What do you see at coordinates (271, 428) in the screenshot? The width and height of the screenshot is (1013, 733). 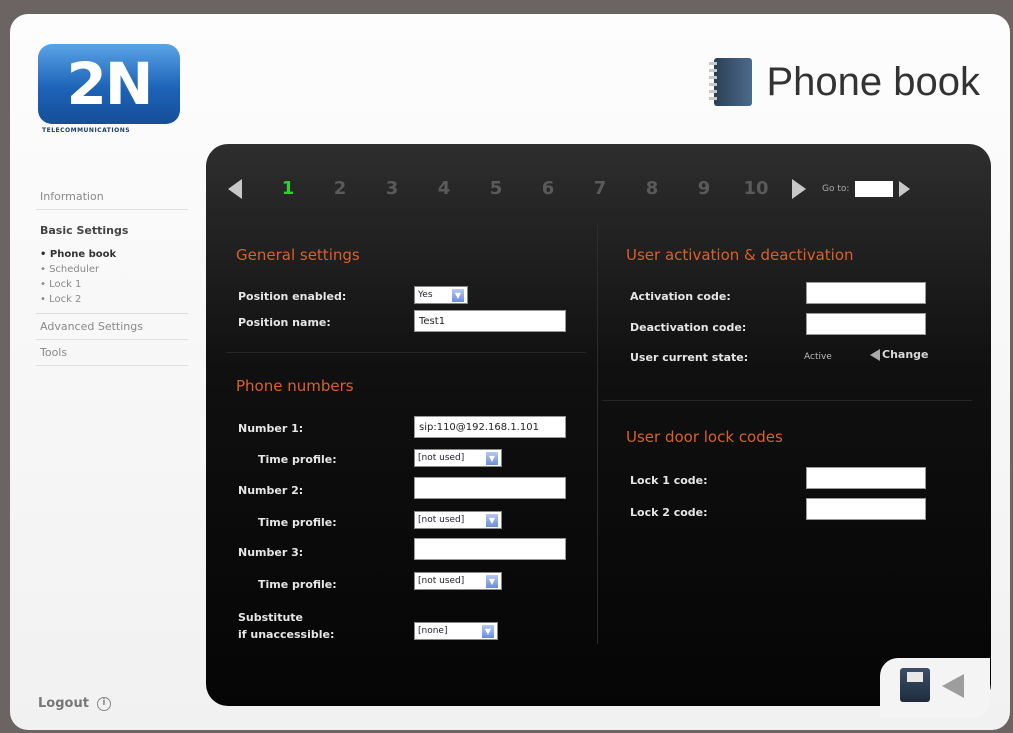 I see `number-1-label: Number 1:` at bounding box center [271, 428].